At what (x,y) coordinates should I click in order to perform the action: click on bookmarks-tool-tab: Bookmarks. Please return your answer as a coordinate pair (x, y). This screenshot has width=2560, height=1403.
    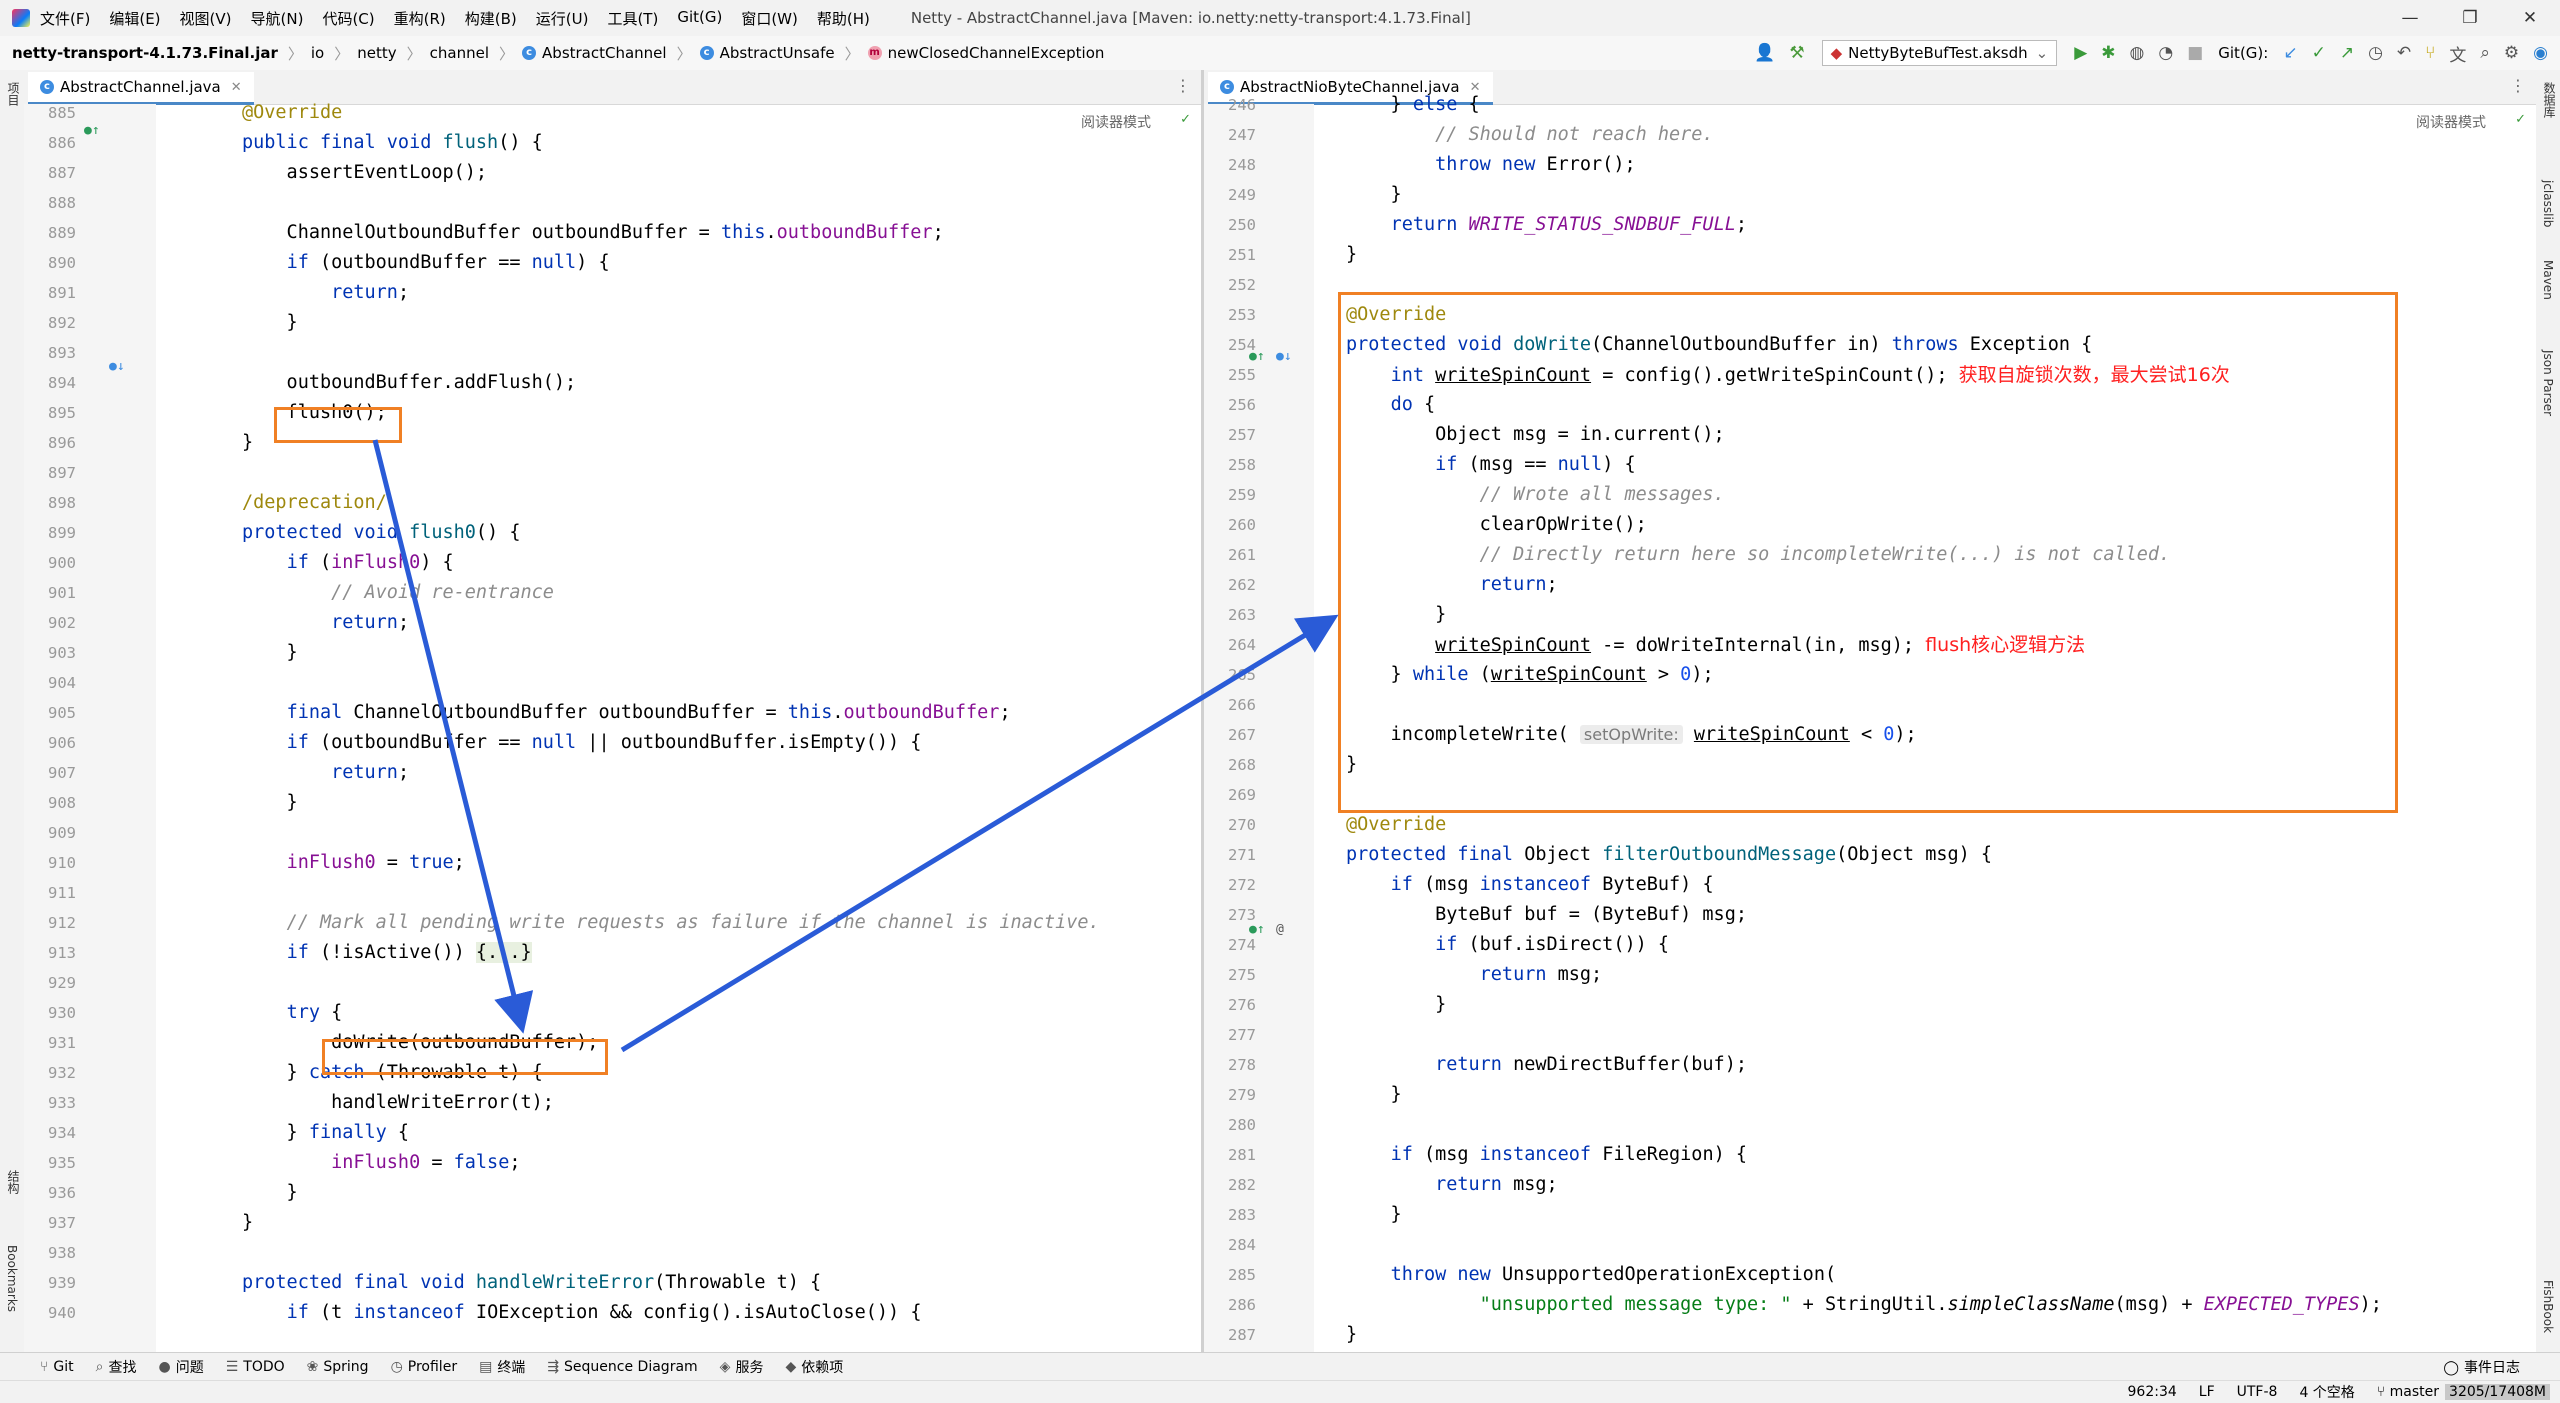
    Looking at the image, I should click on (12, 1278).